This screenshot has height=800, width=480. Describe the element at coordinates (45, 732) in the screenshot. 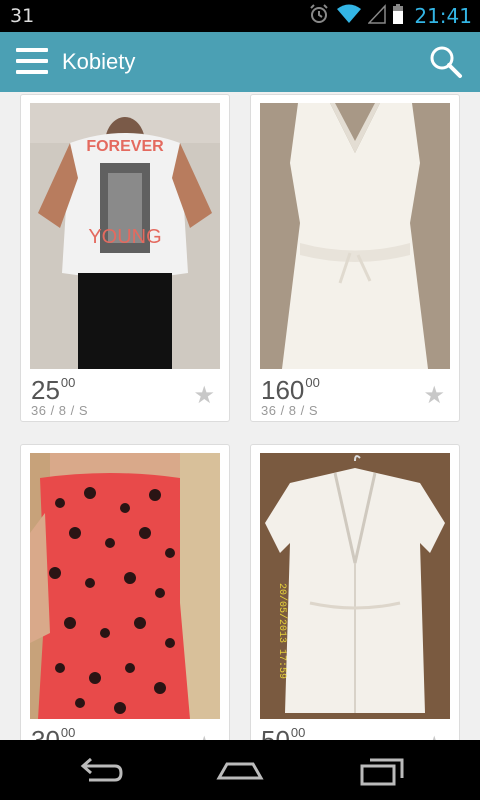

I see `price-integer: 30` at that location.